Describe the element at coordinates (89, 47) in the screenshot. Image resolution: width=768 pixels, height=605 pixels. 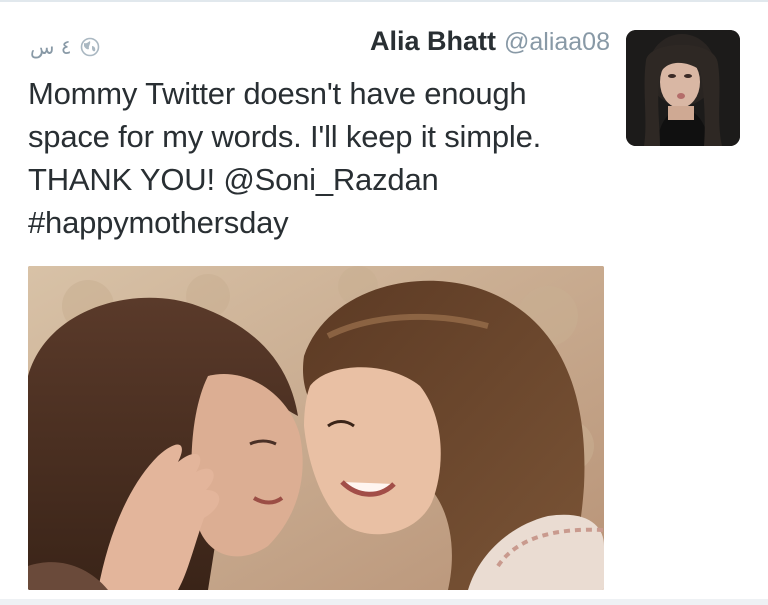
I see `globe-icon` at that location.